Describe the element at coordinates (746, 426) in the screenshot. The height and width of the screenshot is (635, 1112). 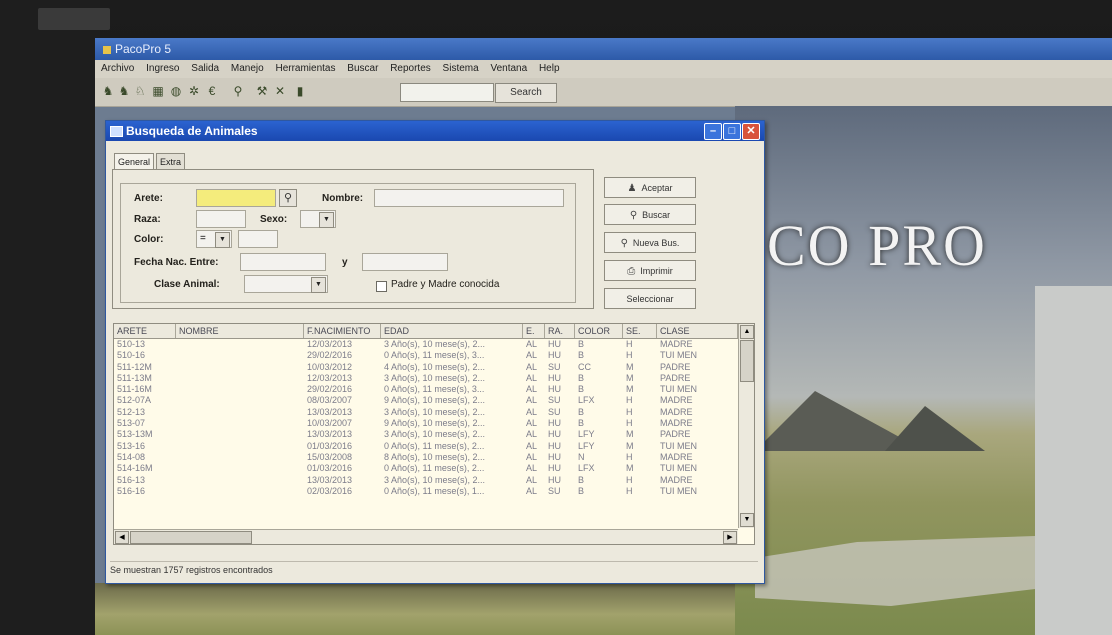
I see `vertical-scrollbar: ▲ ▼` at that location.